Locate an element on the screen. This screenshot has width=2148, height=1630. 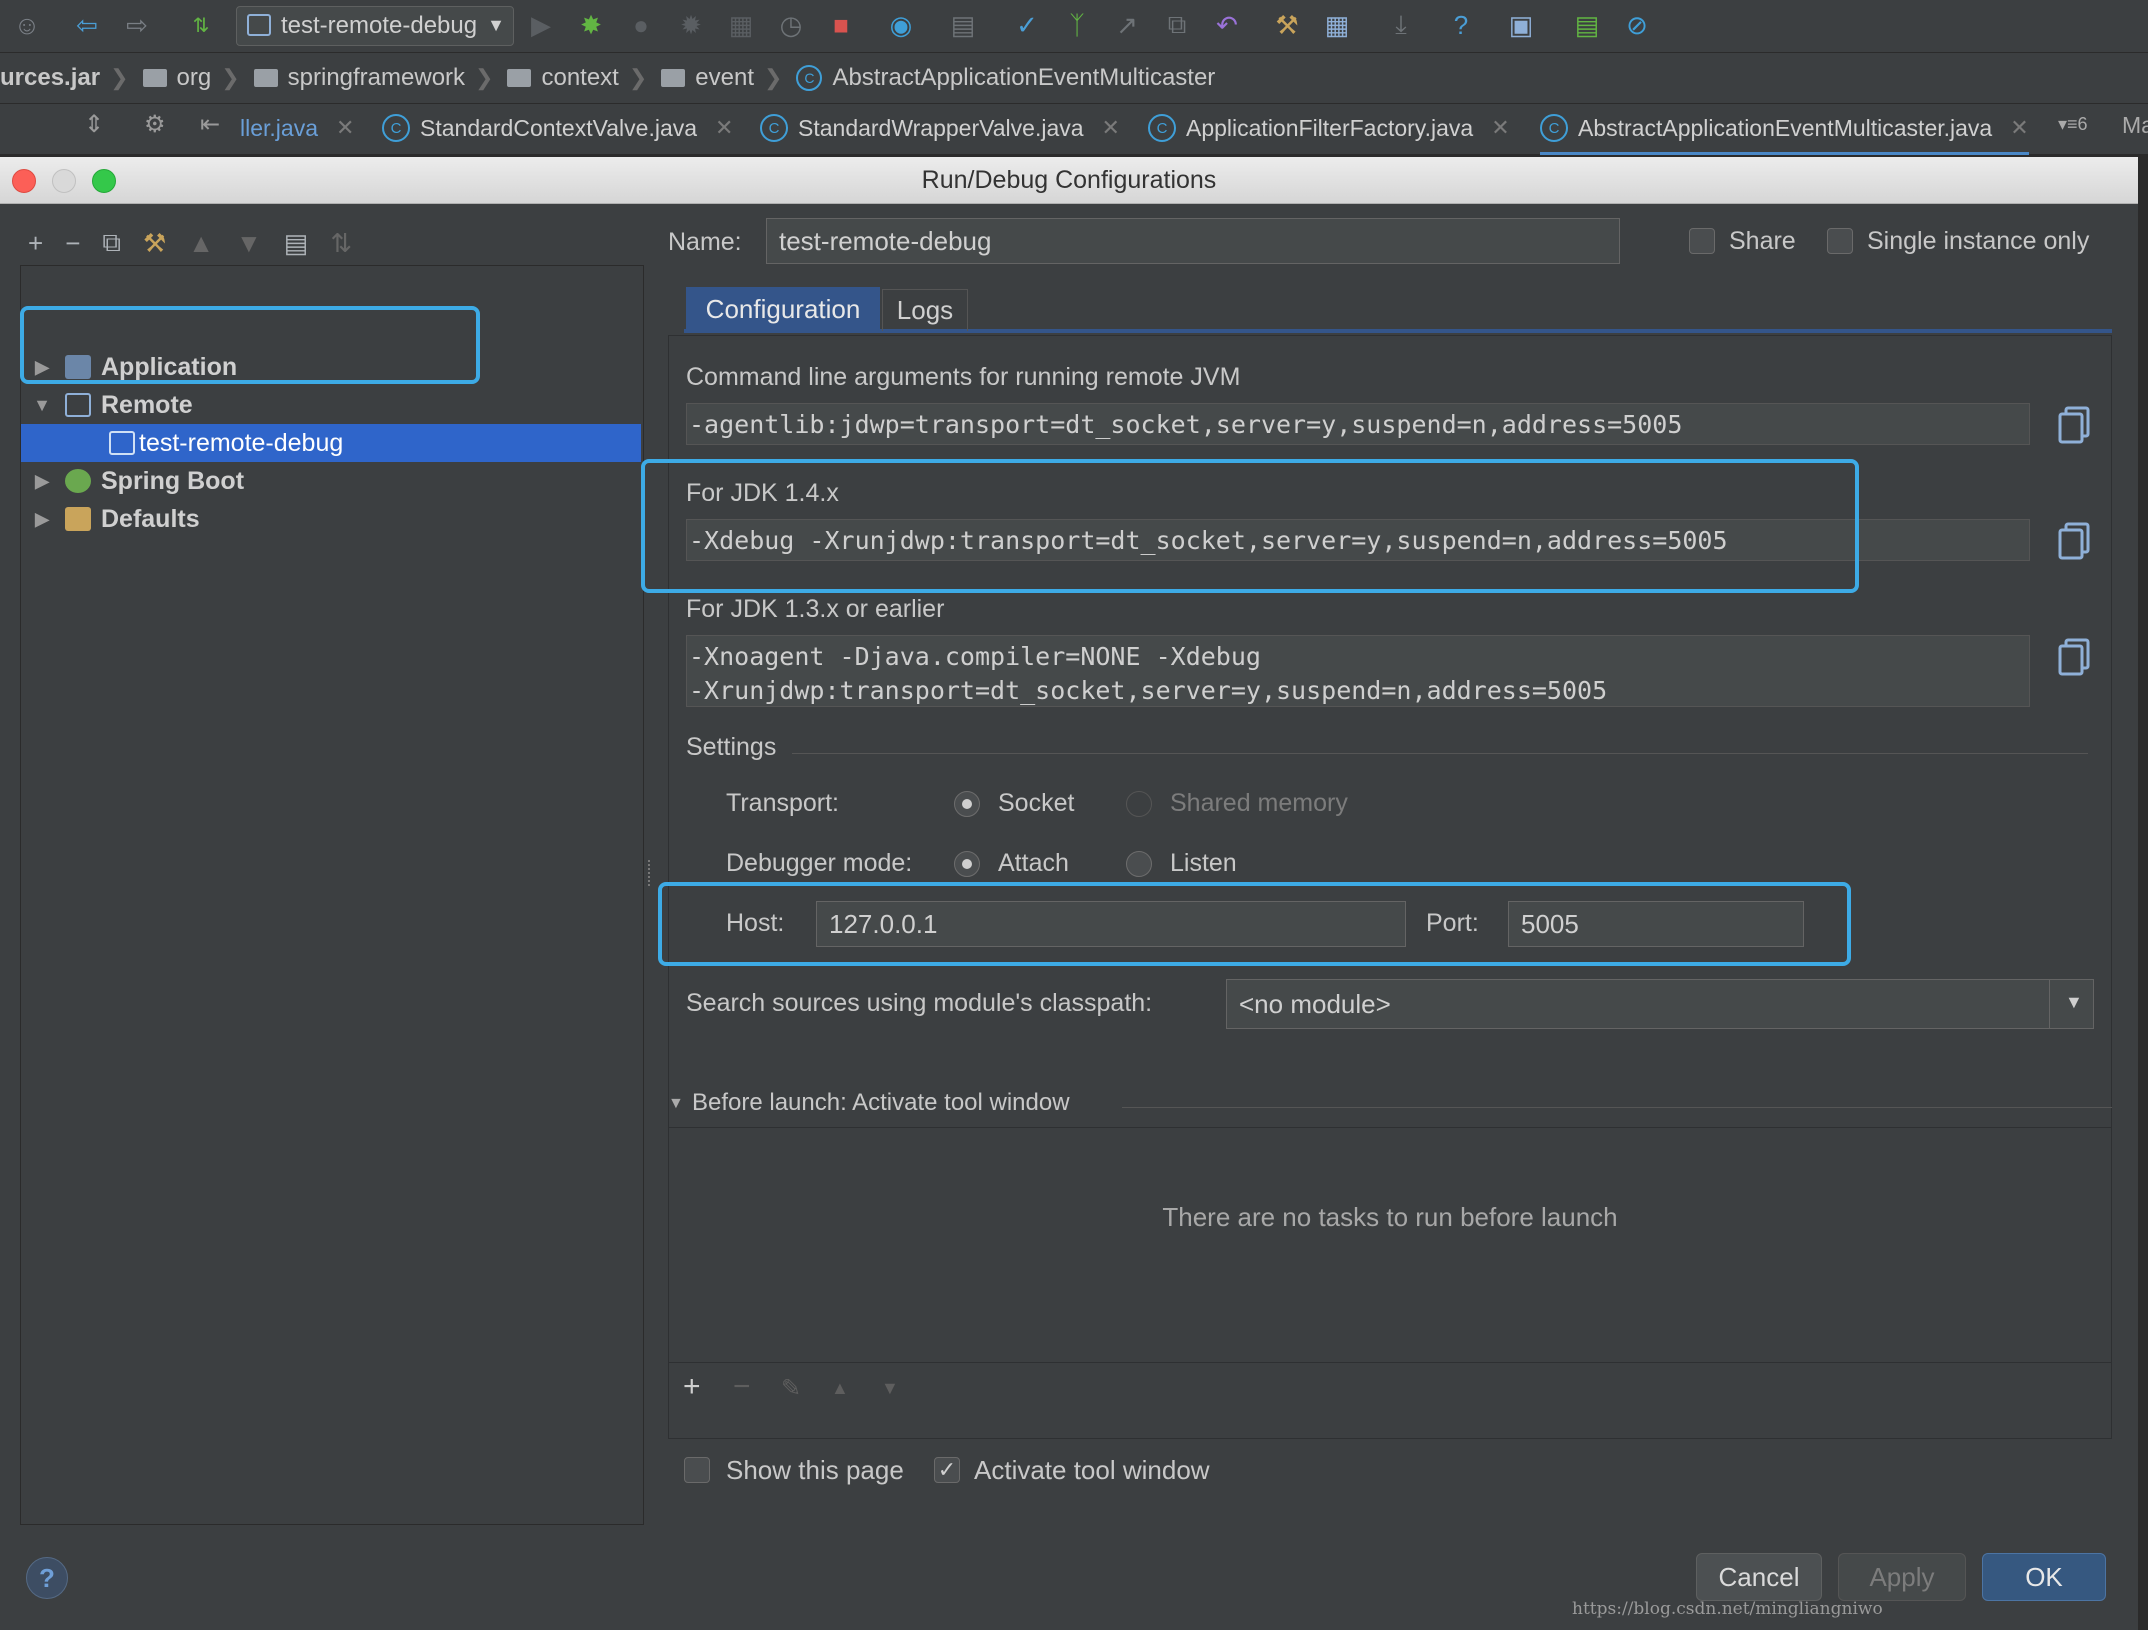
collapse-triangle-icon: ▼ is located at coordinates (676, 1104).